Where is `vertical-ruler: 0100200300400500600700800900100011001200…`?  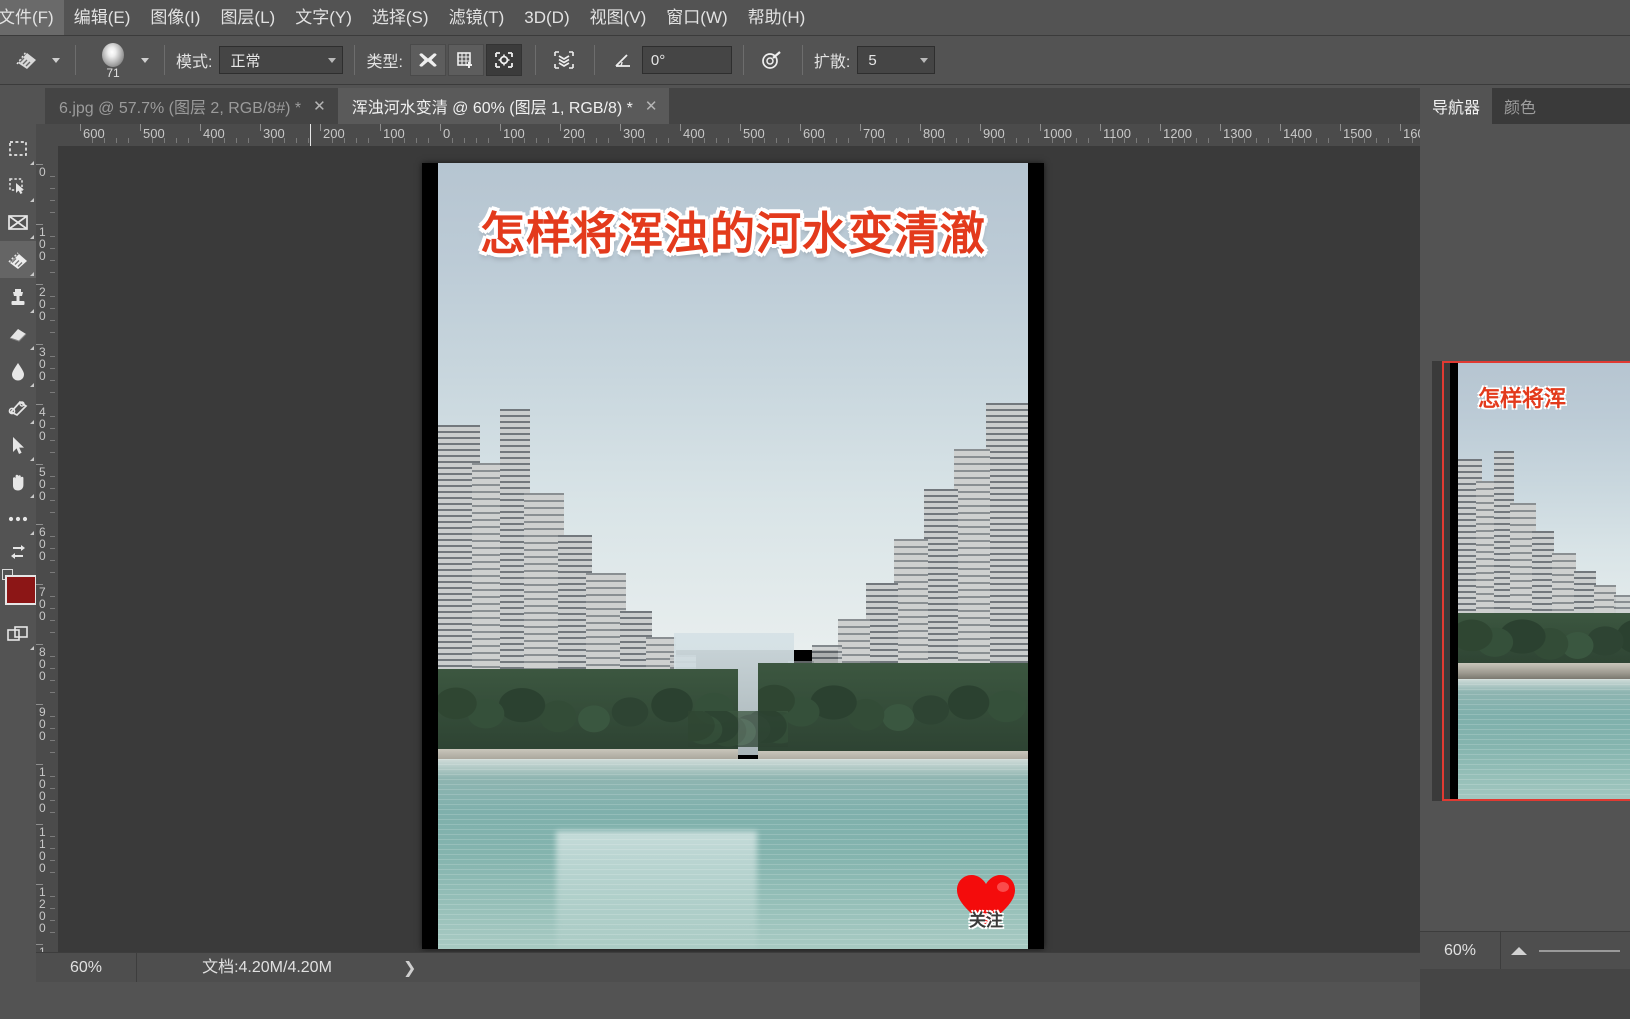
vertical-ruler: 0100200300400500600700800900100011001200… is located at coordinates (47, 549).